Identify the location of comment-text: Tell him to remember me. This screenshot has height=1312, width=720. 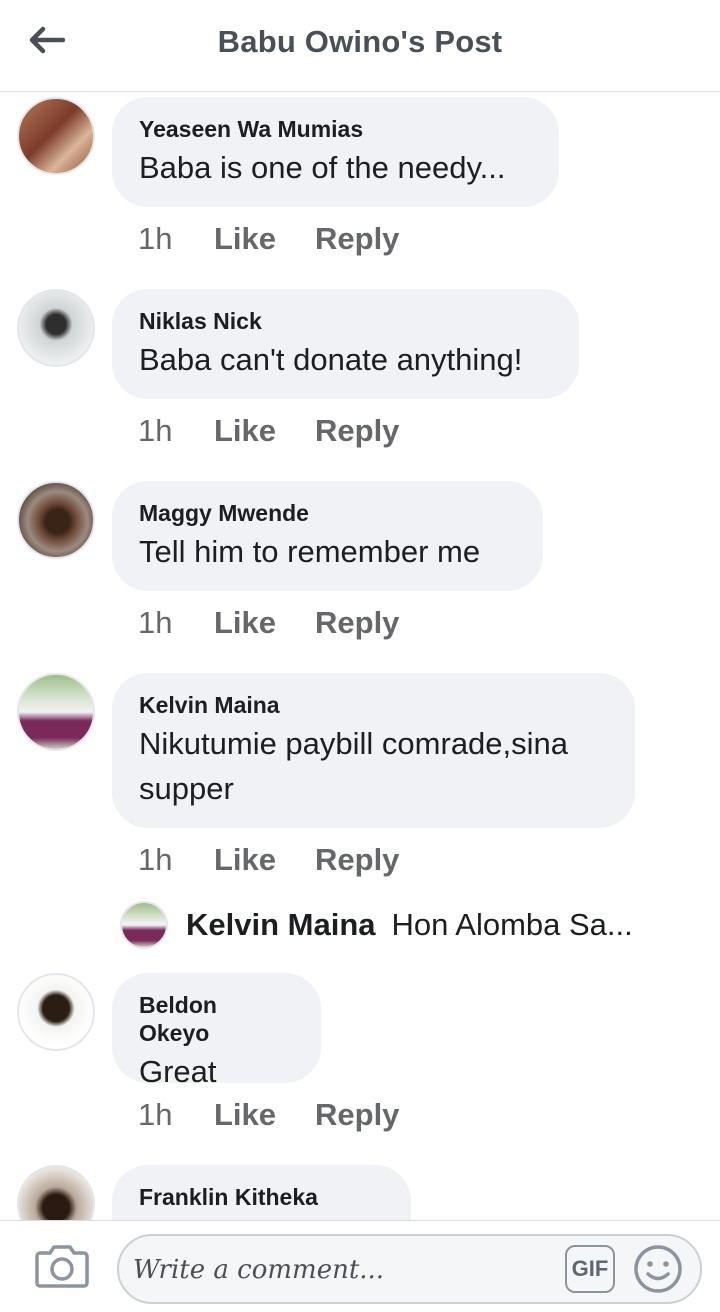
(310, 551).